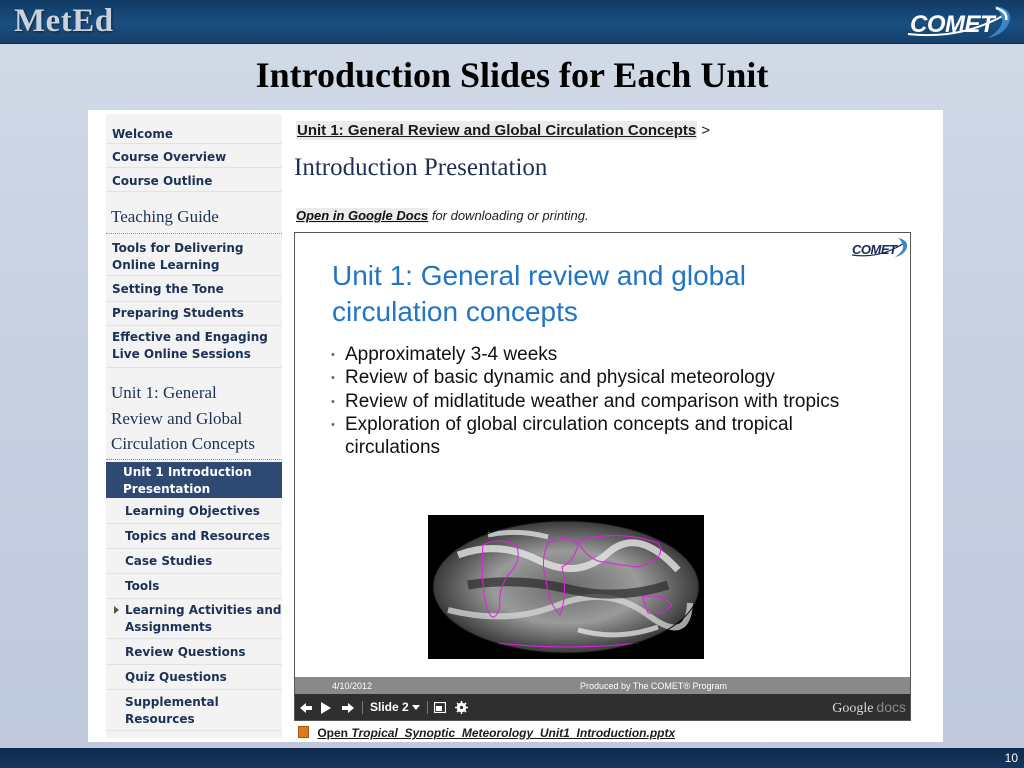 The height and width of the screenshot is (768, 1024). What do you see at coordinates (194, 587) in the screenshot?
I see `sidebar-item-tools: Tools` at bounding box center [194, 587].